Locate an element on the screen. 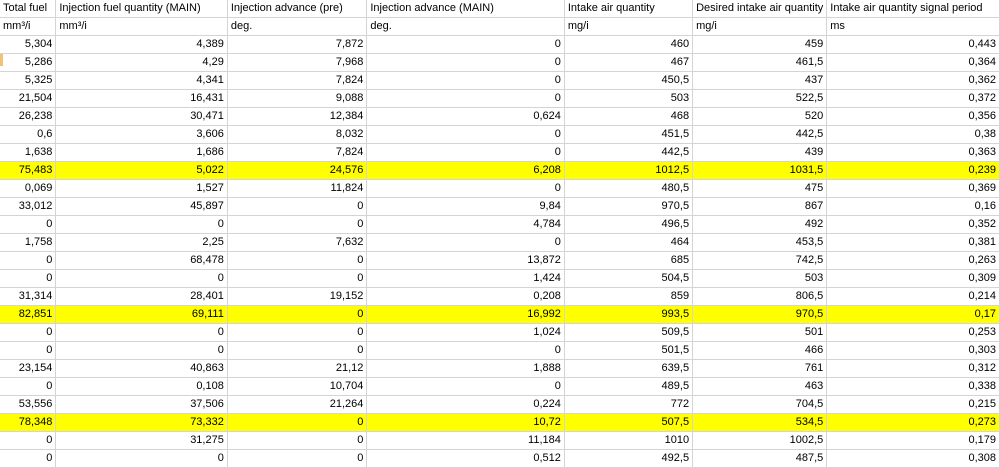  data-cell: 451,5 is located at coordinates (629, 134).